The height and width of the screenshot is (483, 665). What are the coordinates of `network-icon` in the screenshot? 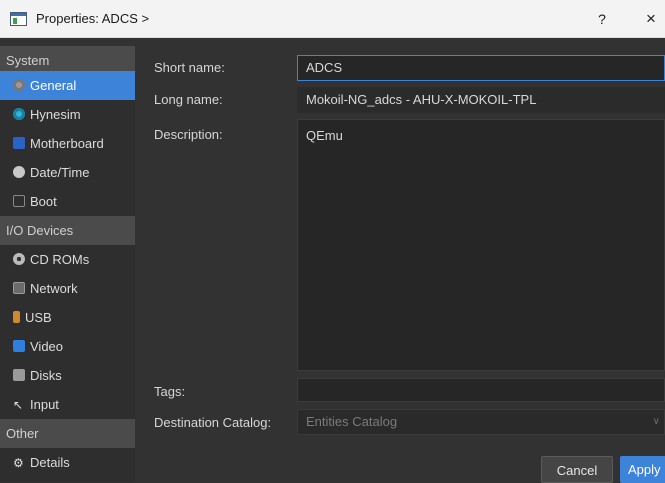 It's located at (19, 288).